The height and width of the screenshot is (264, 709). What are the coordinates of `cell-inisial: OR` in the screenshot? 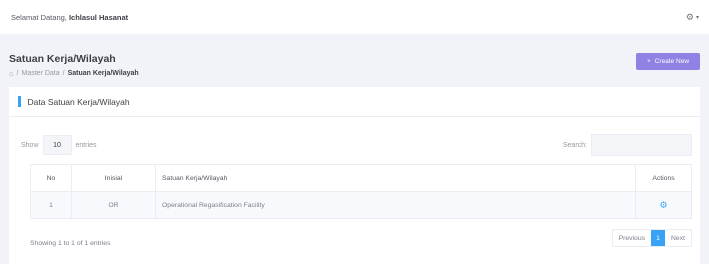 It's located at (113, 205).